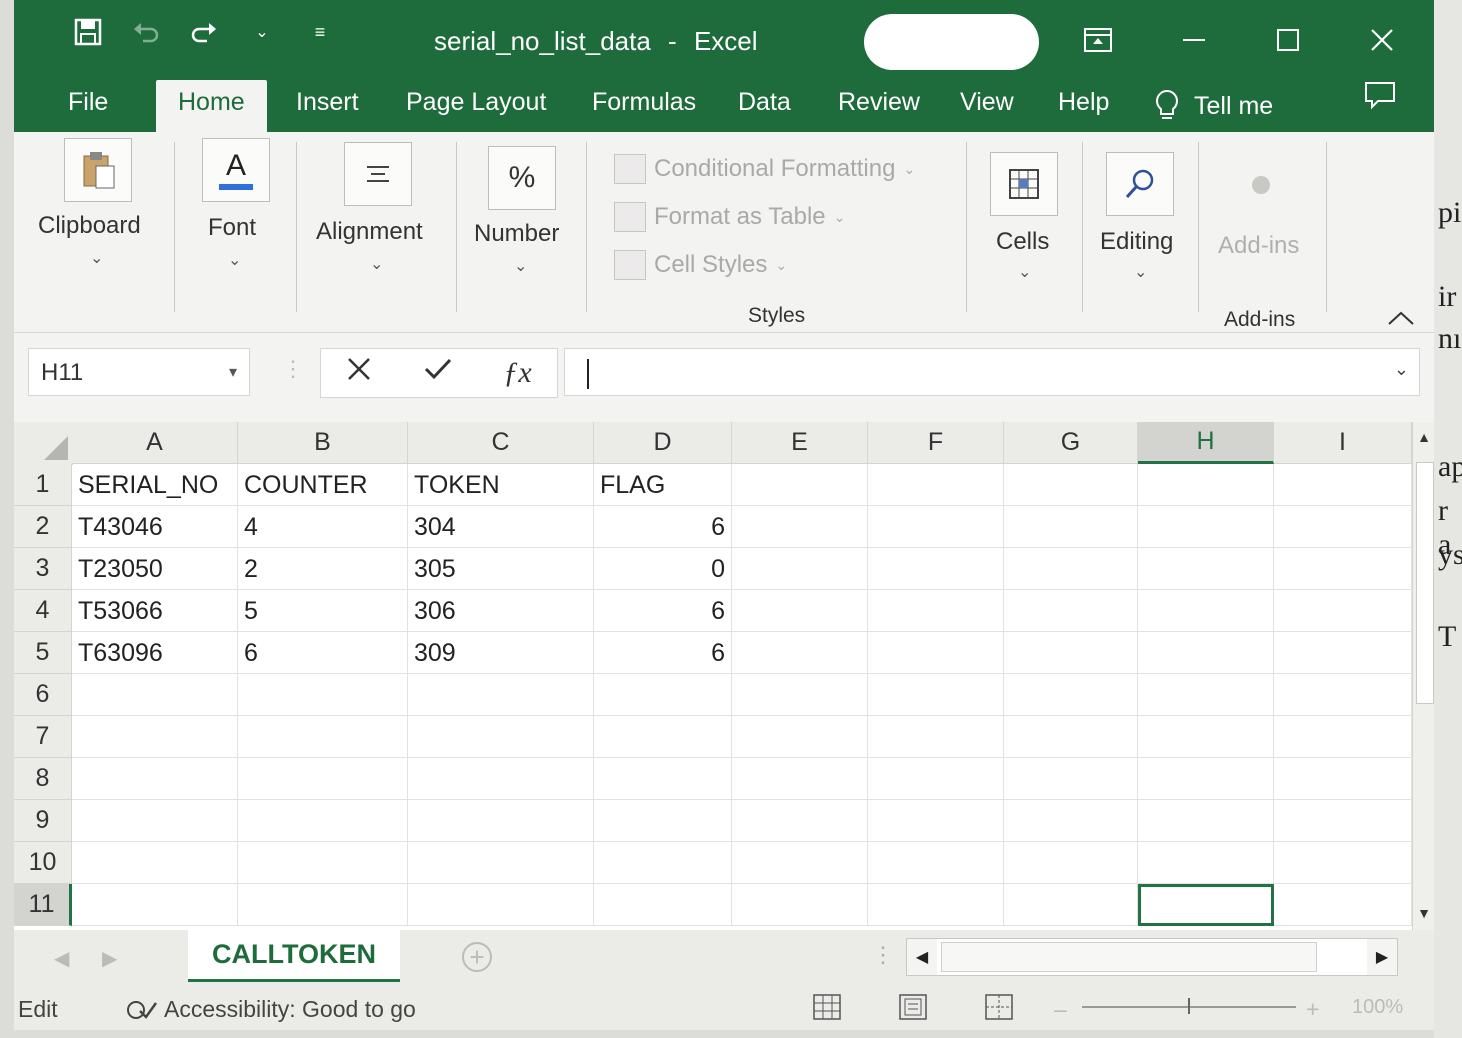 The image size is (1462, 1038). I want to click on cell-d4: 6, so click(663, 611).